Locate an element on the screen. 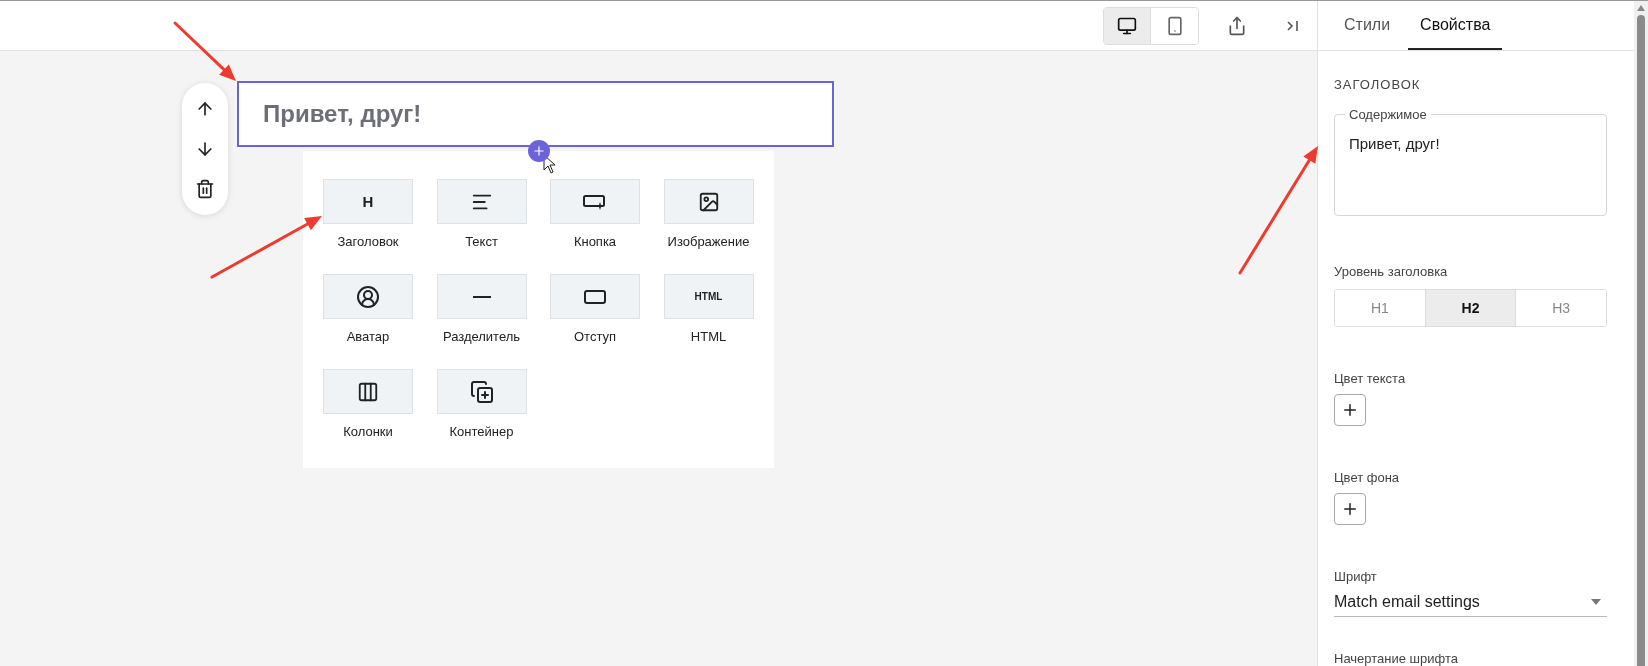 Image resolution: width=1648 pixels, height=666 pixels. heading-level-option: H1 is located at coordinates (1380, 308).